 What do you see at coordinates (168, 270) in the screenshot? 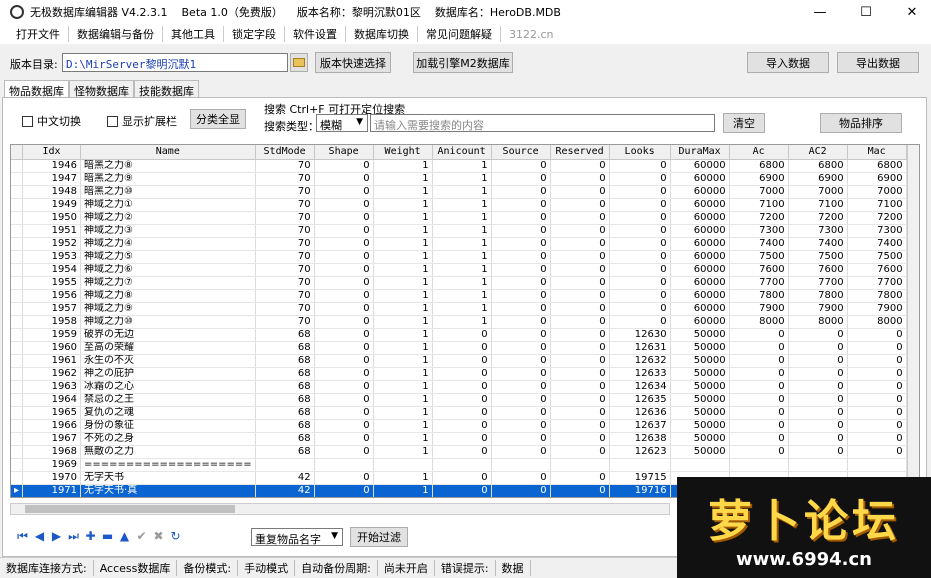
I see `cell-name: 神域之力⑥` at bounding box center [168, 270].